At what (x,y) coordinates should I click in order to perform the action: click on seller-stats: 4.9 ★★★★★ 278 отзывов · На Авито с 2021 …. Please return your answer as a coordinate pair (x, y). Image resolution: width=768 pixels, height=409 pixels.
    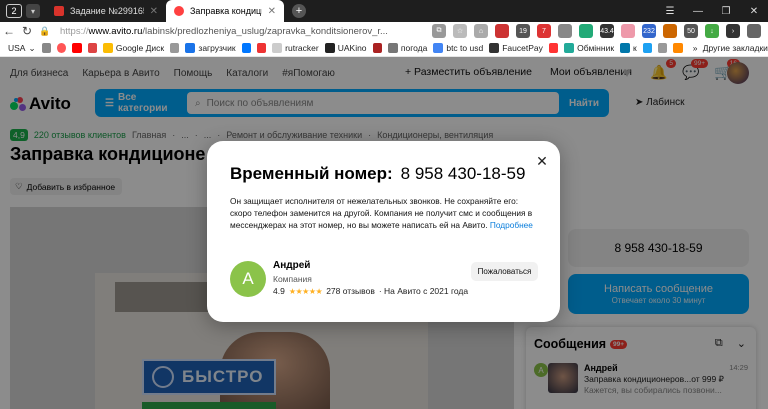
    Looking at the image, I should click on (370, 291).